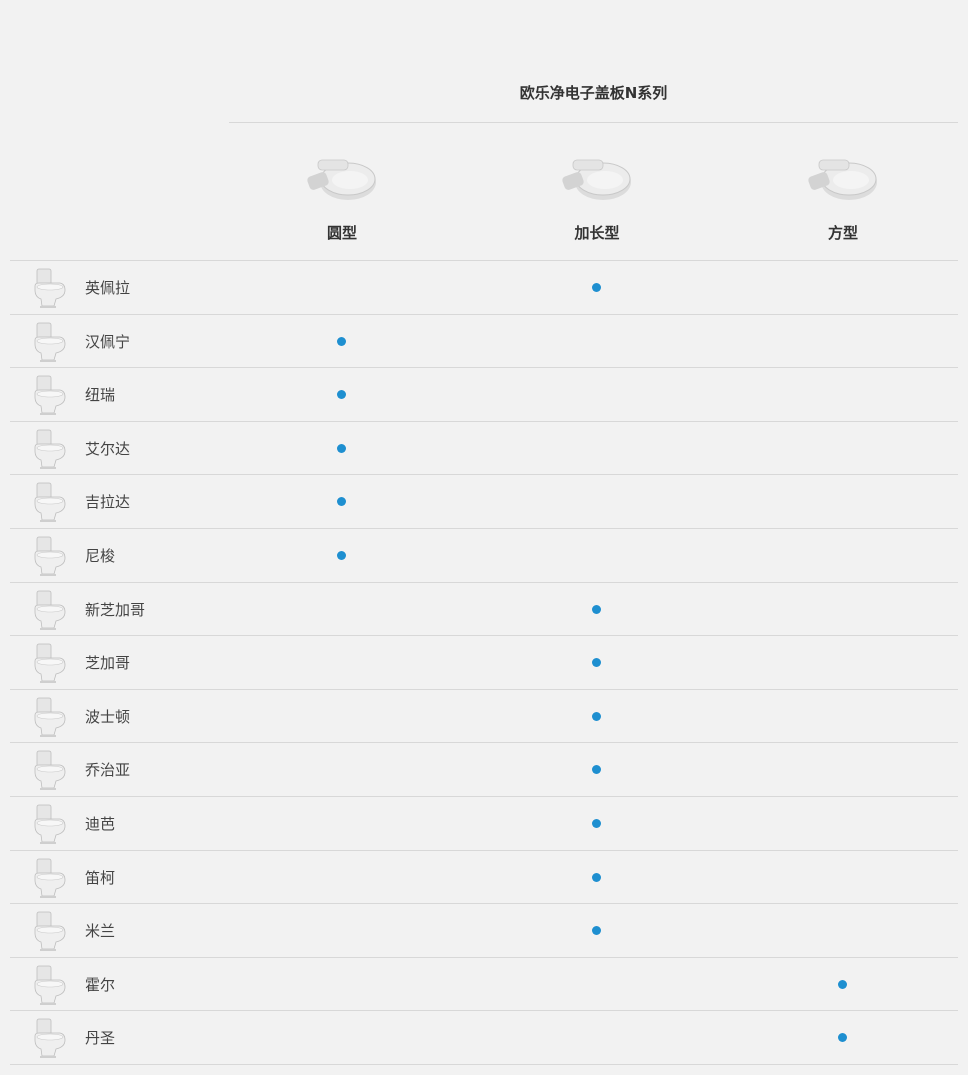 Image resolution: width=968 pixels, height=1075 pixels. I want to click on seat-type-label: 方型, so click(842, 233).